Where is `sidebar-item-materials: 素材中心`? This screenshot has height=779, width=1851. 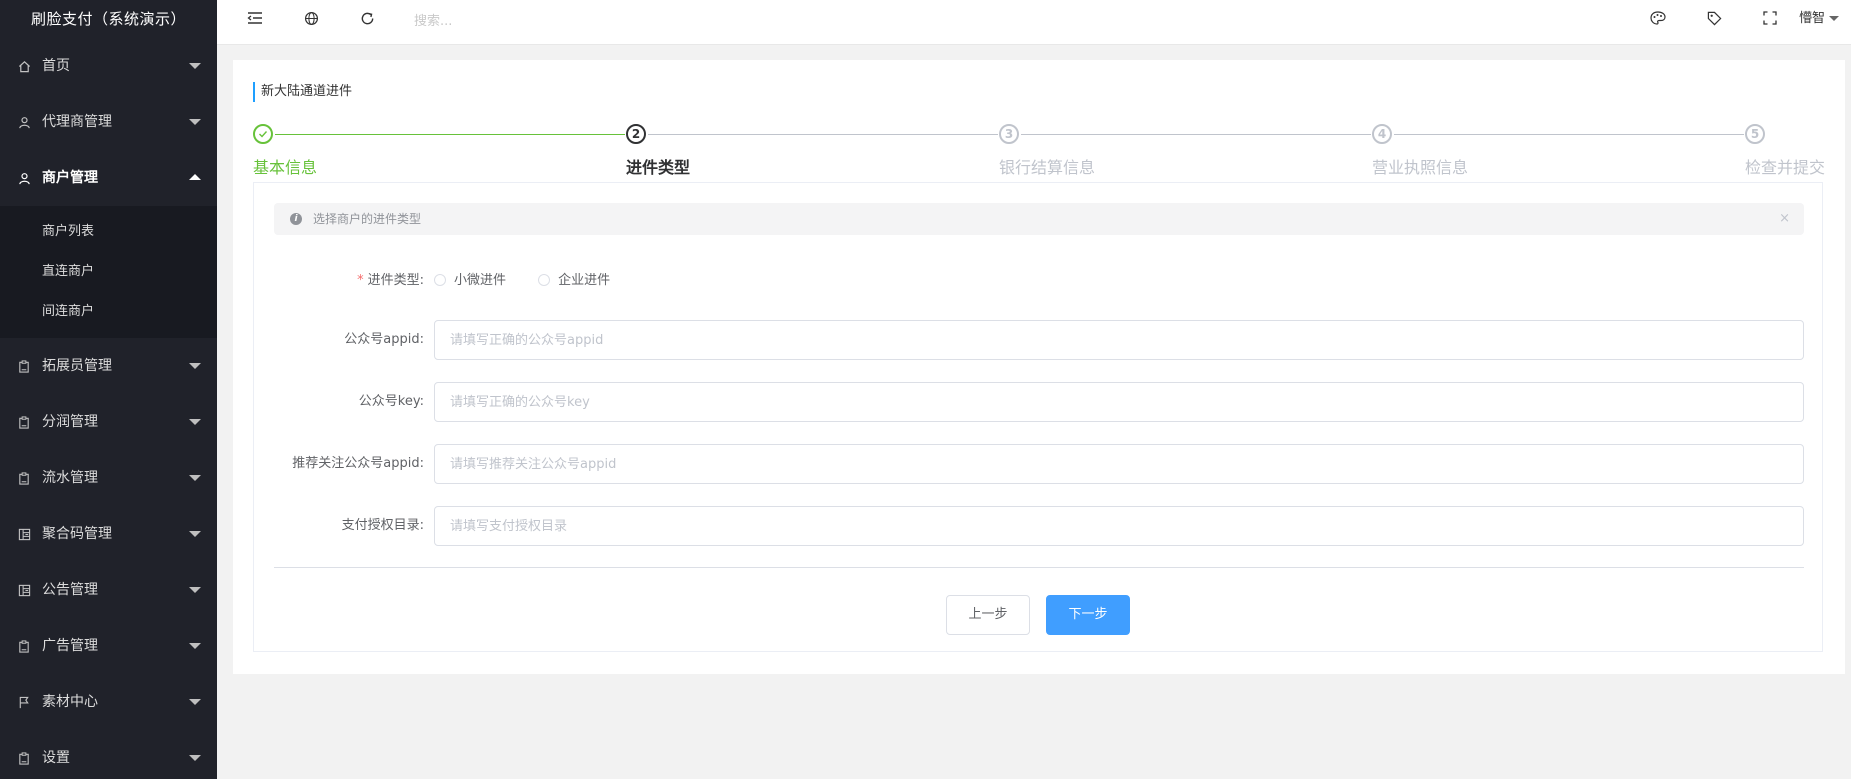
sidebar-item-materials: 素材中心 is located at coordinates (108, 702).